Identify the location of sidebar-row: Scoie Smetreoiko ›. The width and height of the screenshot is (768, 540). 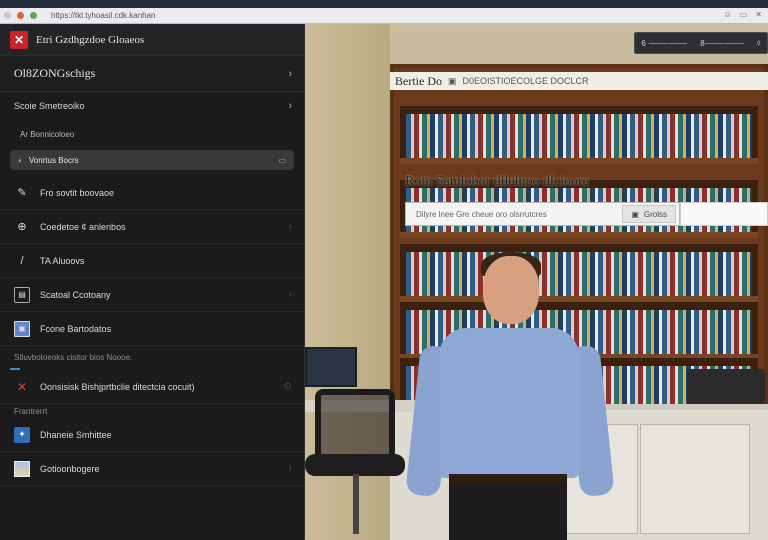
(152, 106).